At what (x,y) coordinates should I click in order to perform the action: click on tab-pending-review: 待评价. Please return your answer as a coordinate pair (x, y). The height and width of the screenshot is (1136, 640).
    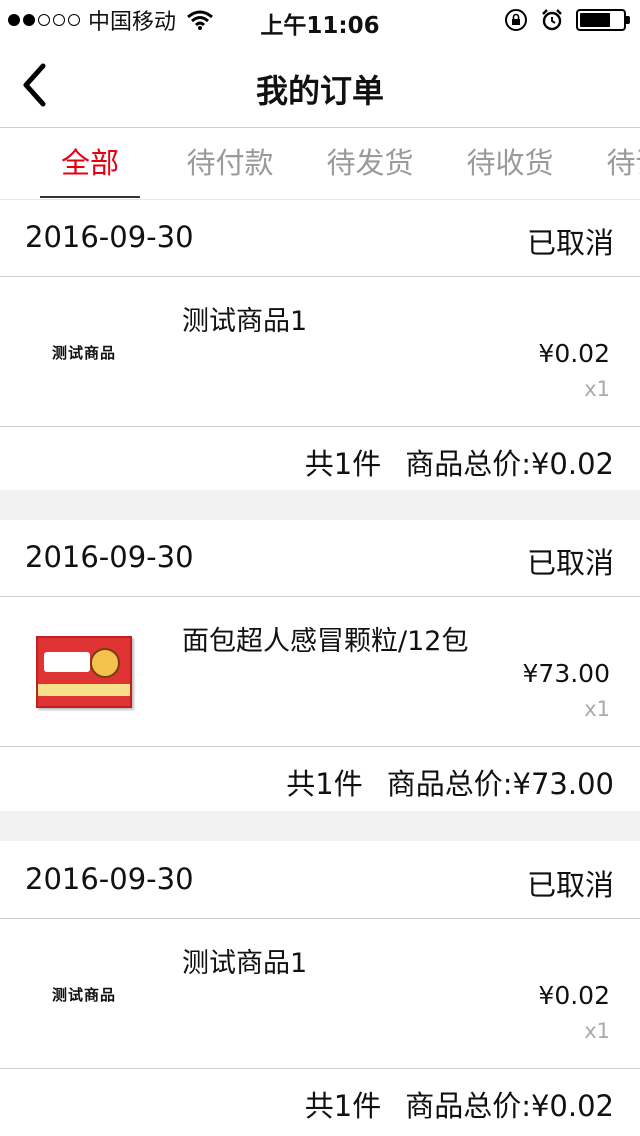
    Looking at the image, I should click on (610, 164).